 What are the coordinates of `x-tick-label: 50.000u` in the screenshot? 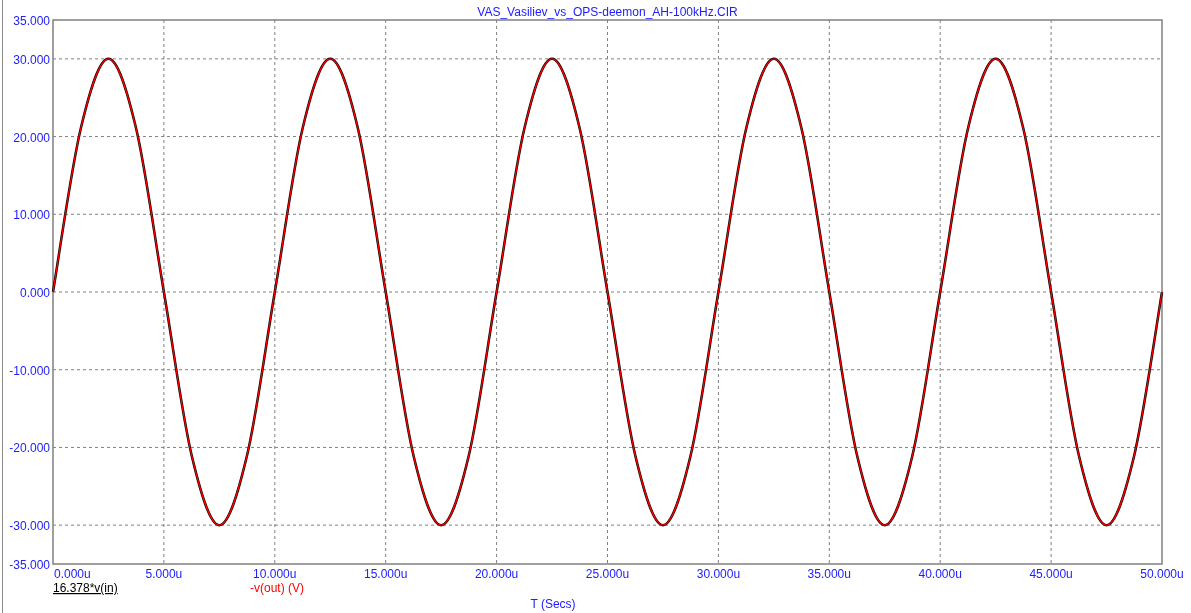 It's located at (1162, 574).